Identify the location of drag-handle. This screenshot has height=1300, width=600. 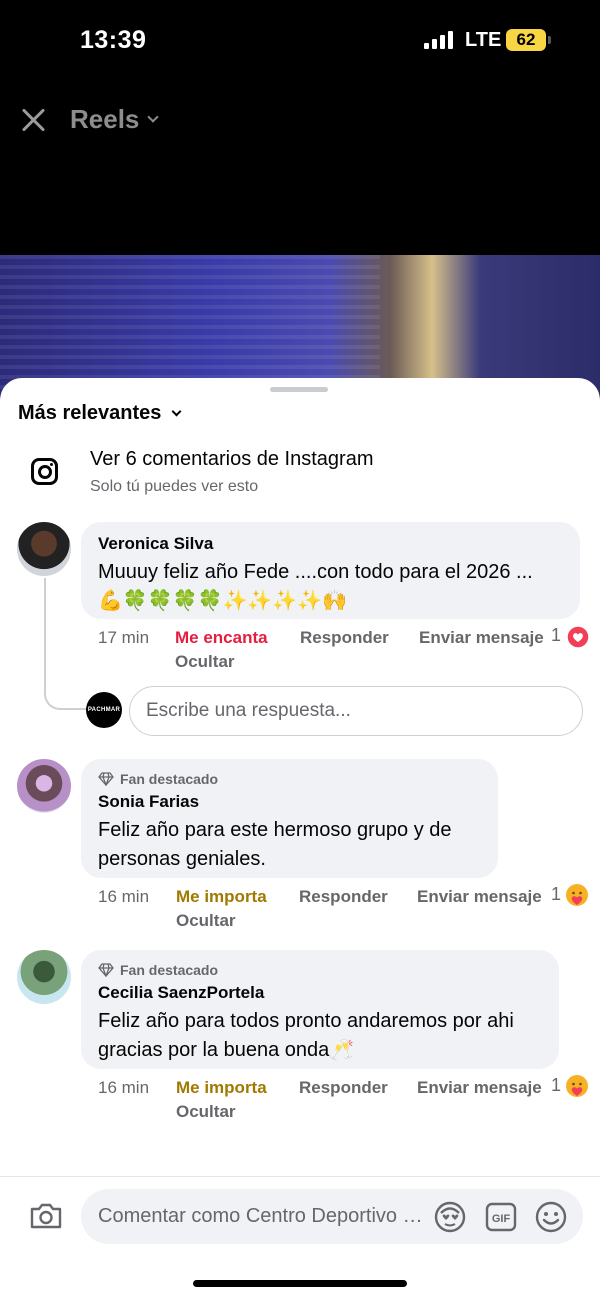
(299, 389).